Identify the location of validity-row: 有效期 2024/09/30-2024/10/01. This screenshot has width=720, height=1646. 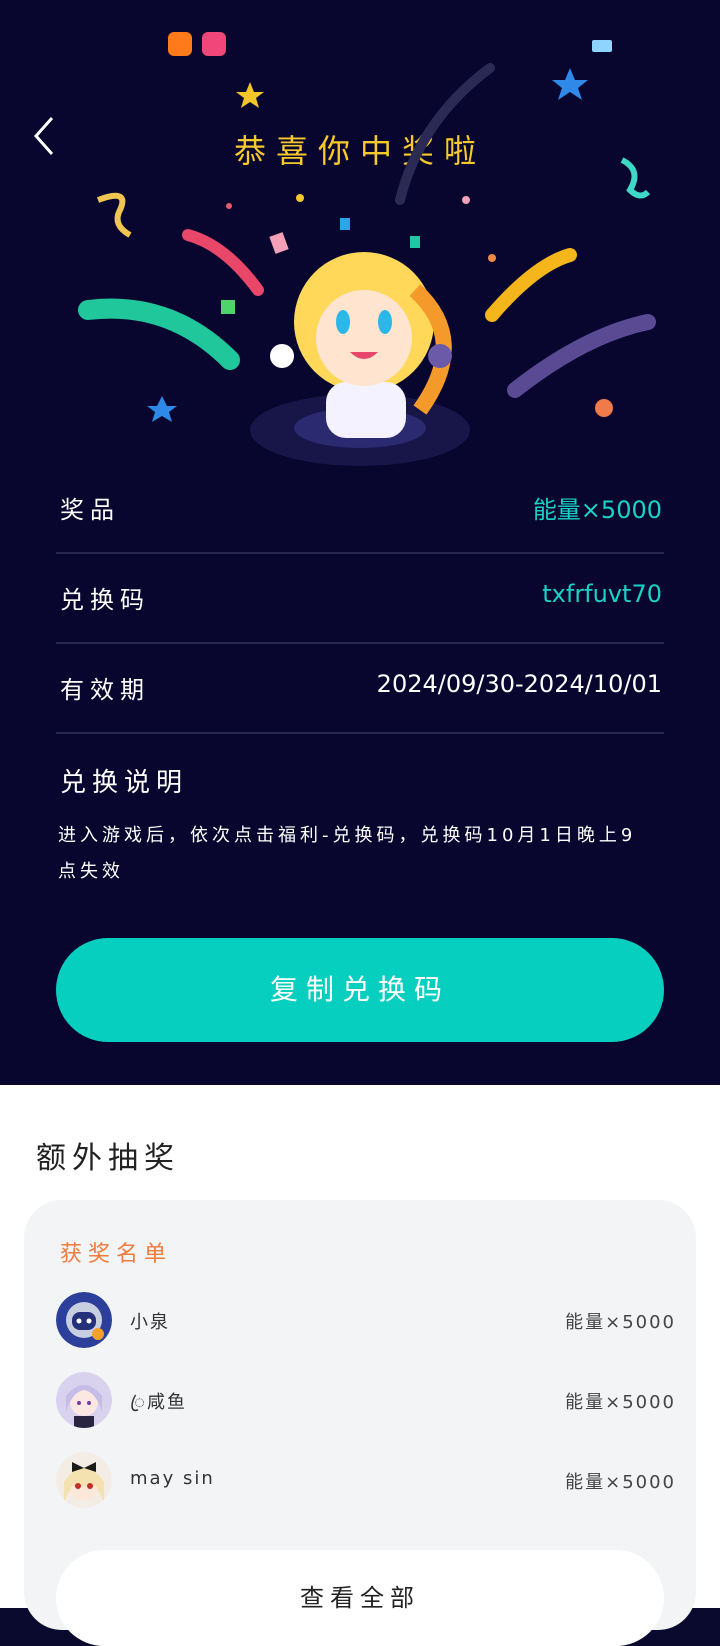
(360, 688).